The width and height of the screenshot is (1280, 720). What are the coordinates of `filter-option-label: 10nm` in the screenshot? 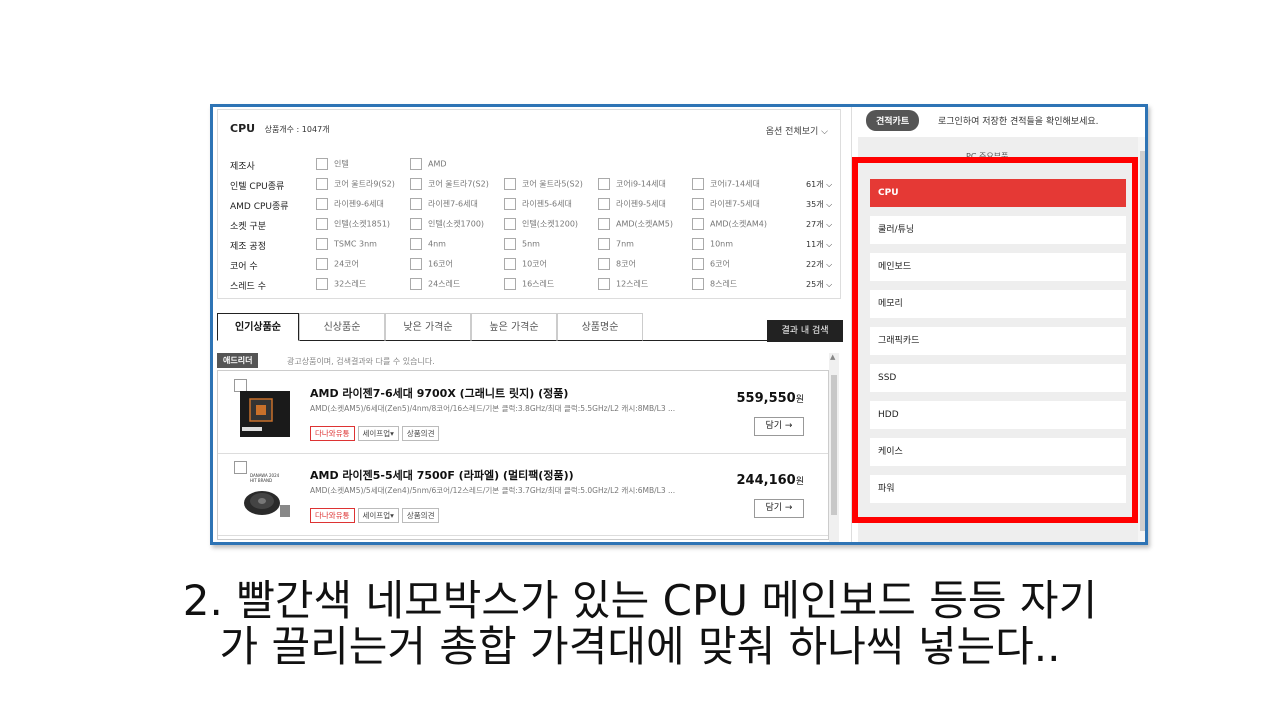 It's located at (722, 244).